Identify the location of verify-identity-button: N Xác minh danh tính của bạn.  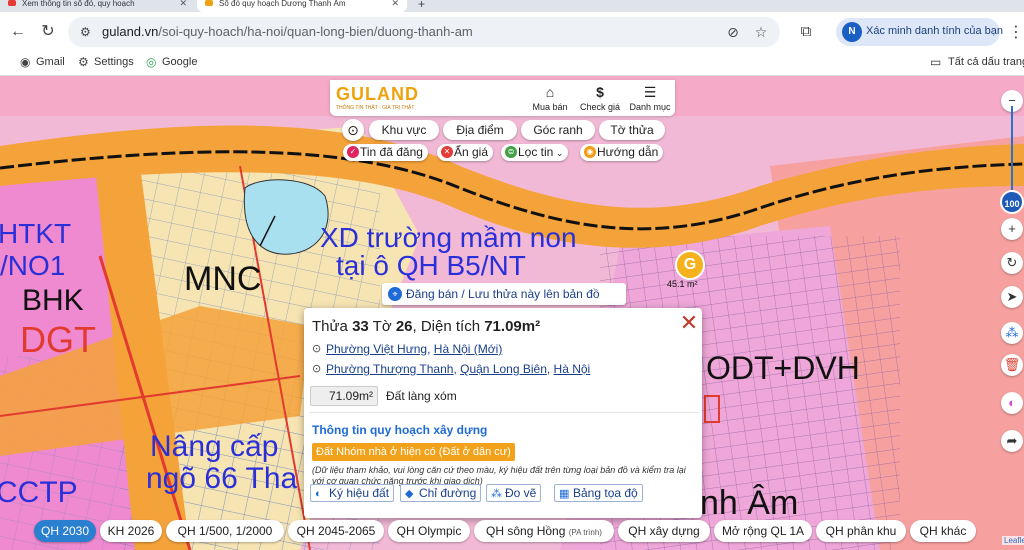
(919, 32).